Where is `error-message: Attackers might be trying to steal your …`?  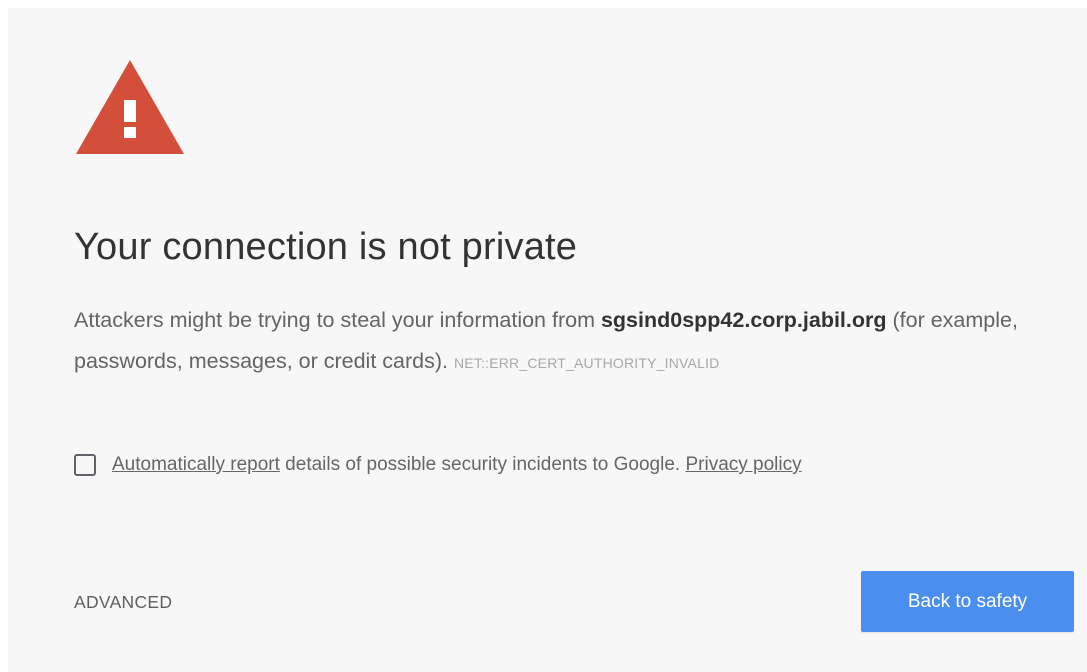 error-message: Attackers might be trying to steal your … is located at coordinates (576, 342).